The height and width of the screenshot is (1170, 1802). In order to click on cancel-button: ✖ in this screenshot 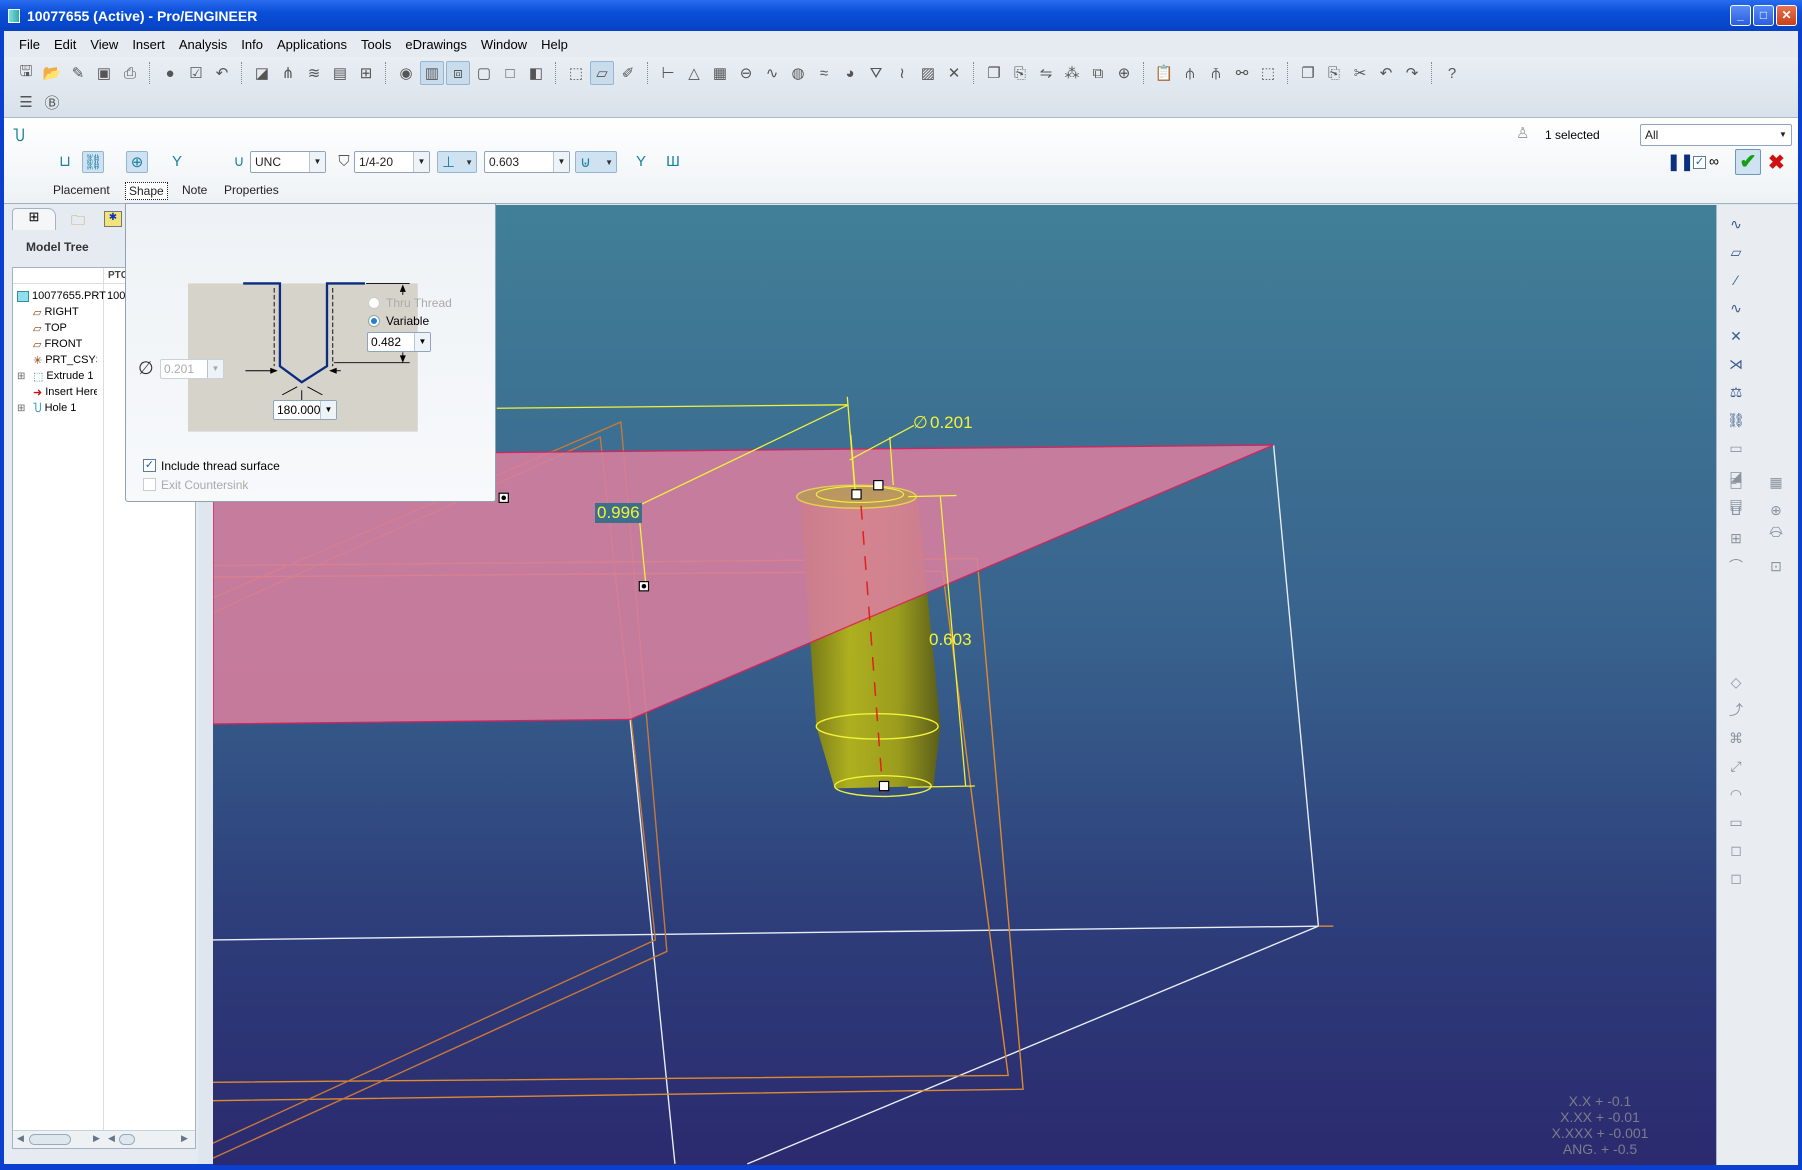, I will do `click(1776, 162)`.